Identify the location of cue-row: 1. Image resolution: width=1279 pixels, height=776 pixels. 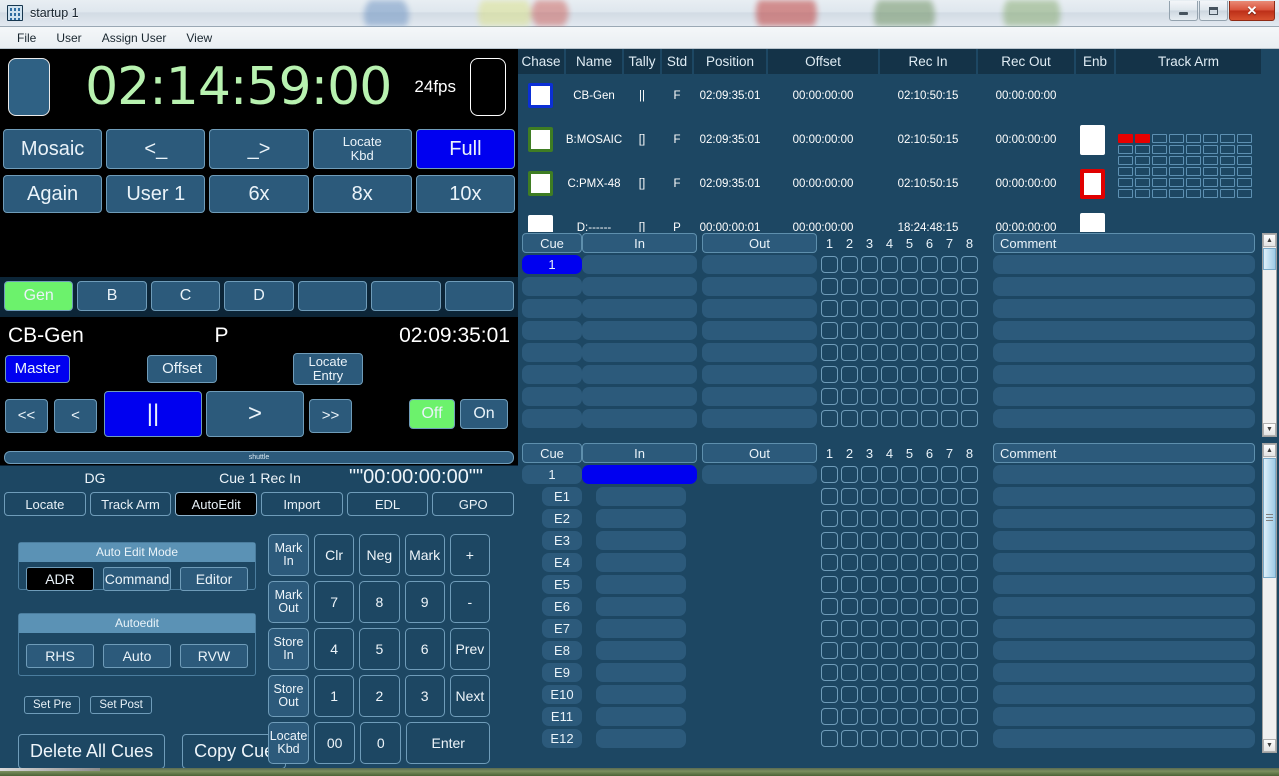
(898, 265).